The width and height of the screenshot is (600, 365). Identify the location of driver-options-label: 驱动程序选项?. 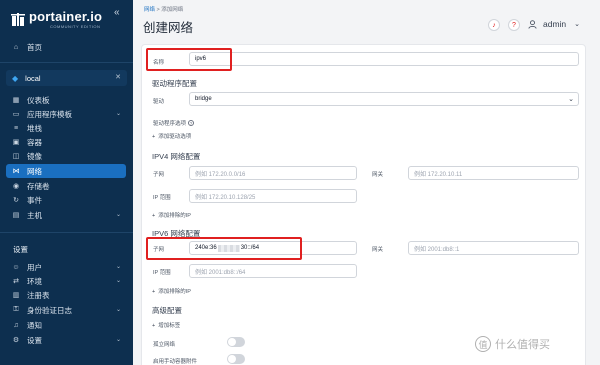
(174, 123).